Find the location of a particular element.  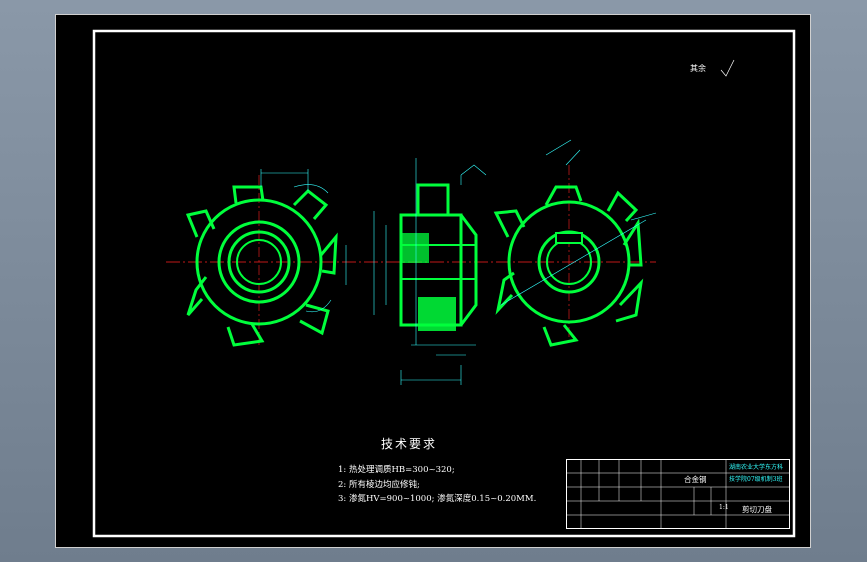

section-view-dimensions is located at coordinates (430, 271).